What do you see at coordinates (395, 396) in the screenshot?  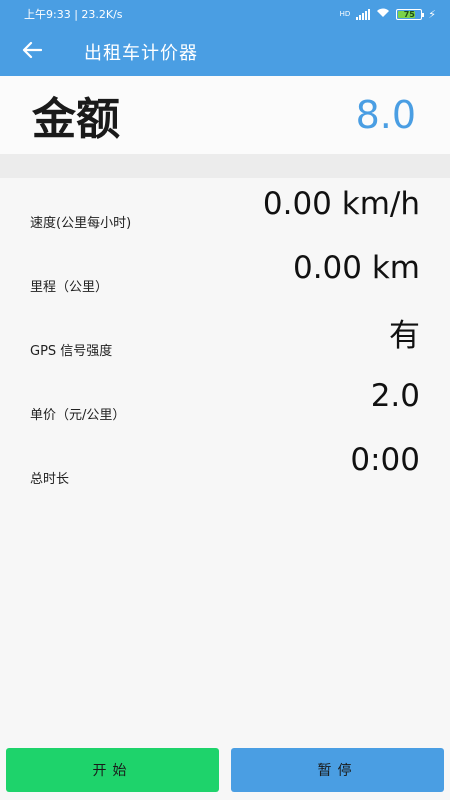 I see `metric-value: 2.0` at bounding box center [395, 396].